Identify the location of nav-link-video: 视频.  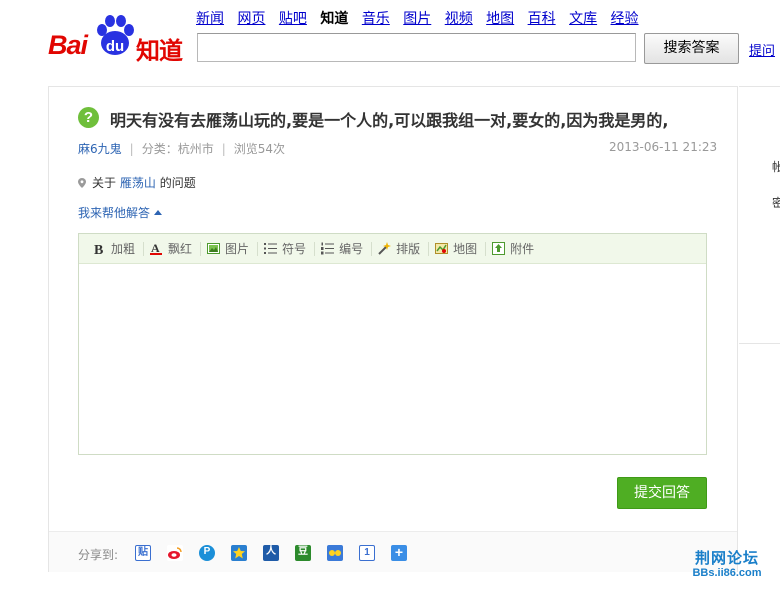
(459, 19).